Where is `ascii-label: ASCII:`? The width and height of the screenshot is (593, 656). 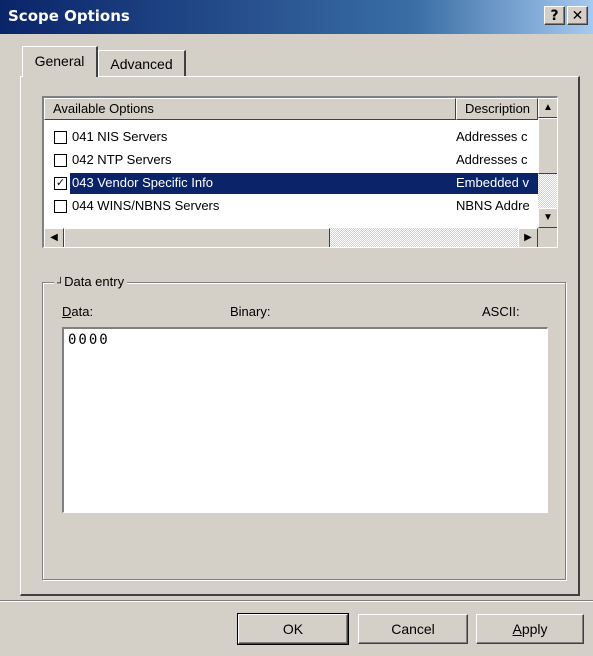
ascii-label: ASCII: is located at coordinates (501, 311).